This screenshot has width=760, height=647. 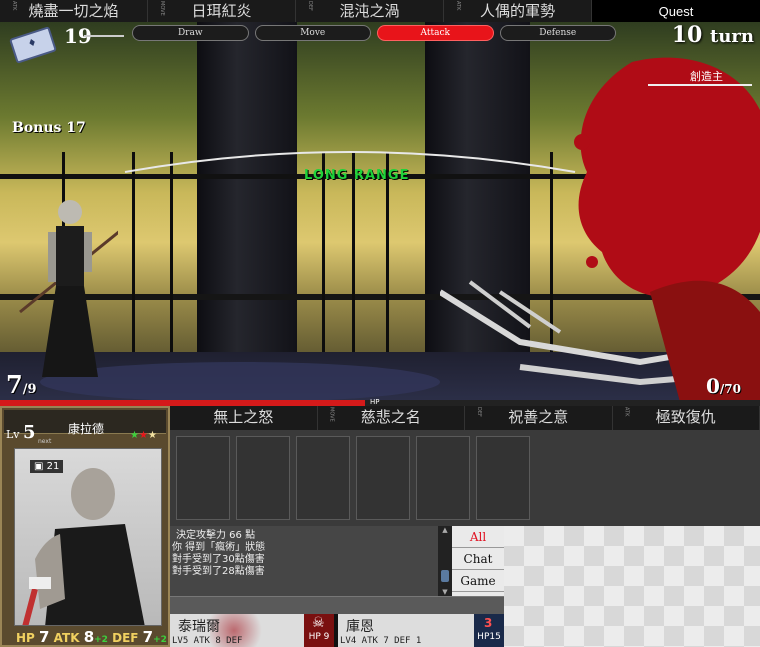 What do you see at coordinates (66, 638) in the screenshot?
I see `atk-label: ATK` at bounding box center [66, 638].